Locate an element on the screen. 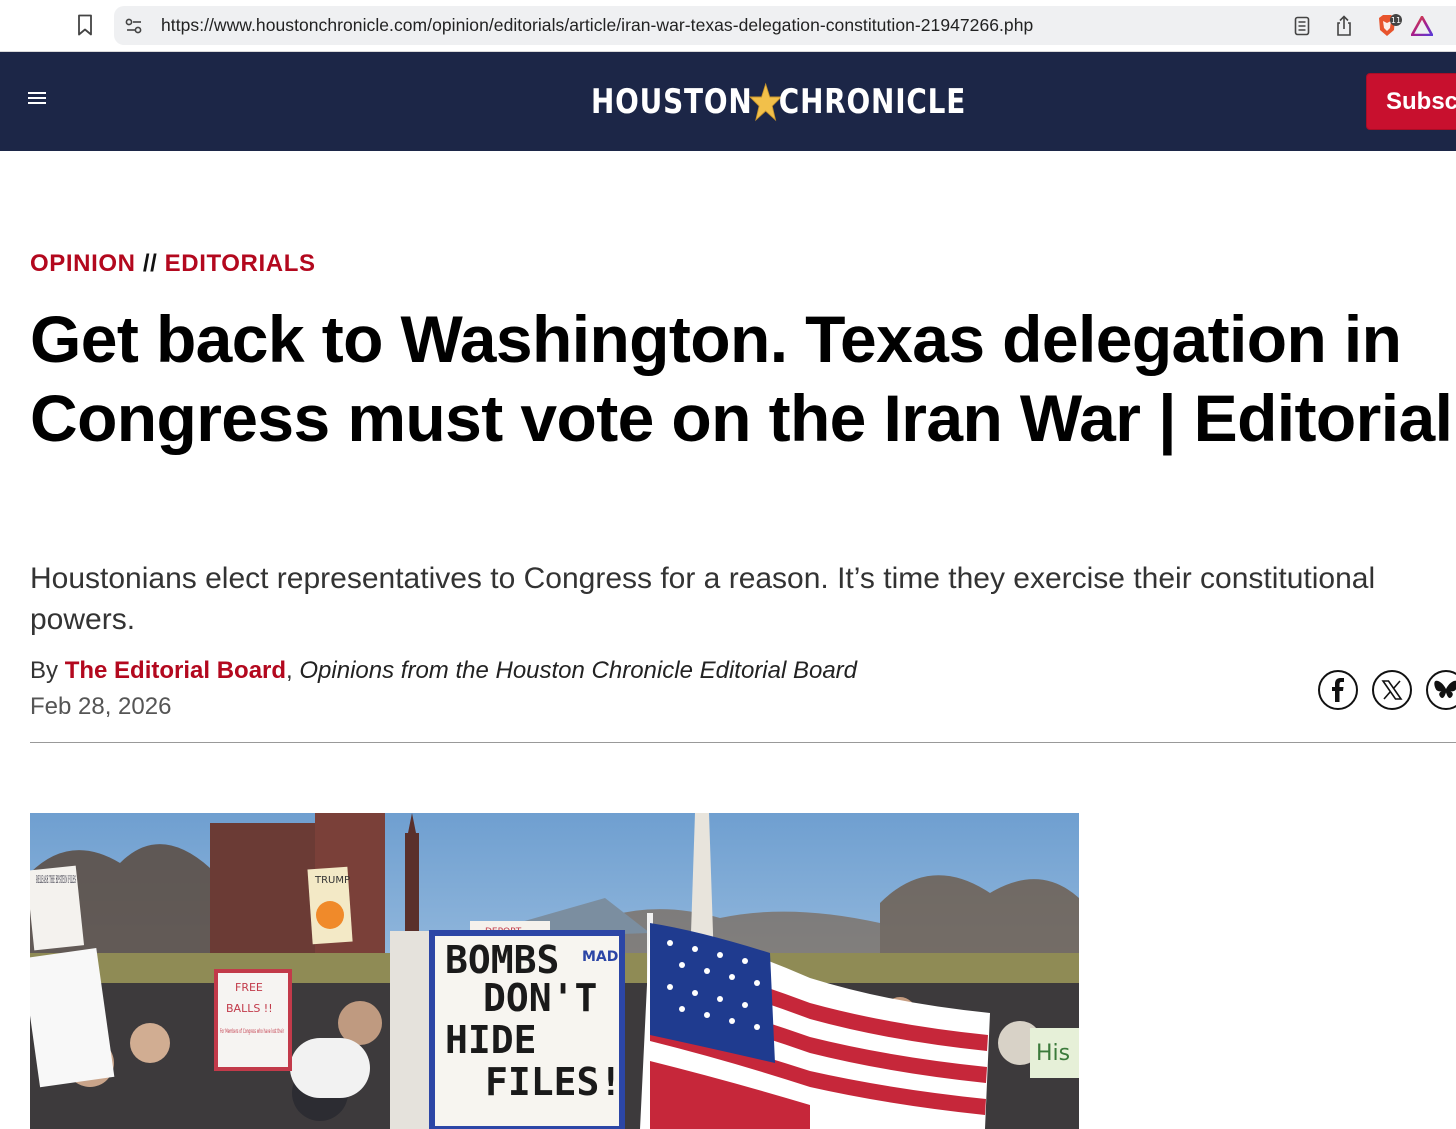 Image resolution: width=1456 pixels, height=1129 pixels. site-header: HOUSTON CHRONICLE Subscribe is located at coordinates (728, 101).